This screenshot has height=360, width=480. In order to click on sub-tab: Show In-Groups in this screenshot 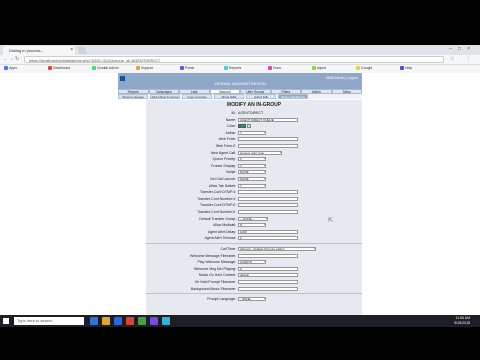, I will do `click(133, 96)`.